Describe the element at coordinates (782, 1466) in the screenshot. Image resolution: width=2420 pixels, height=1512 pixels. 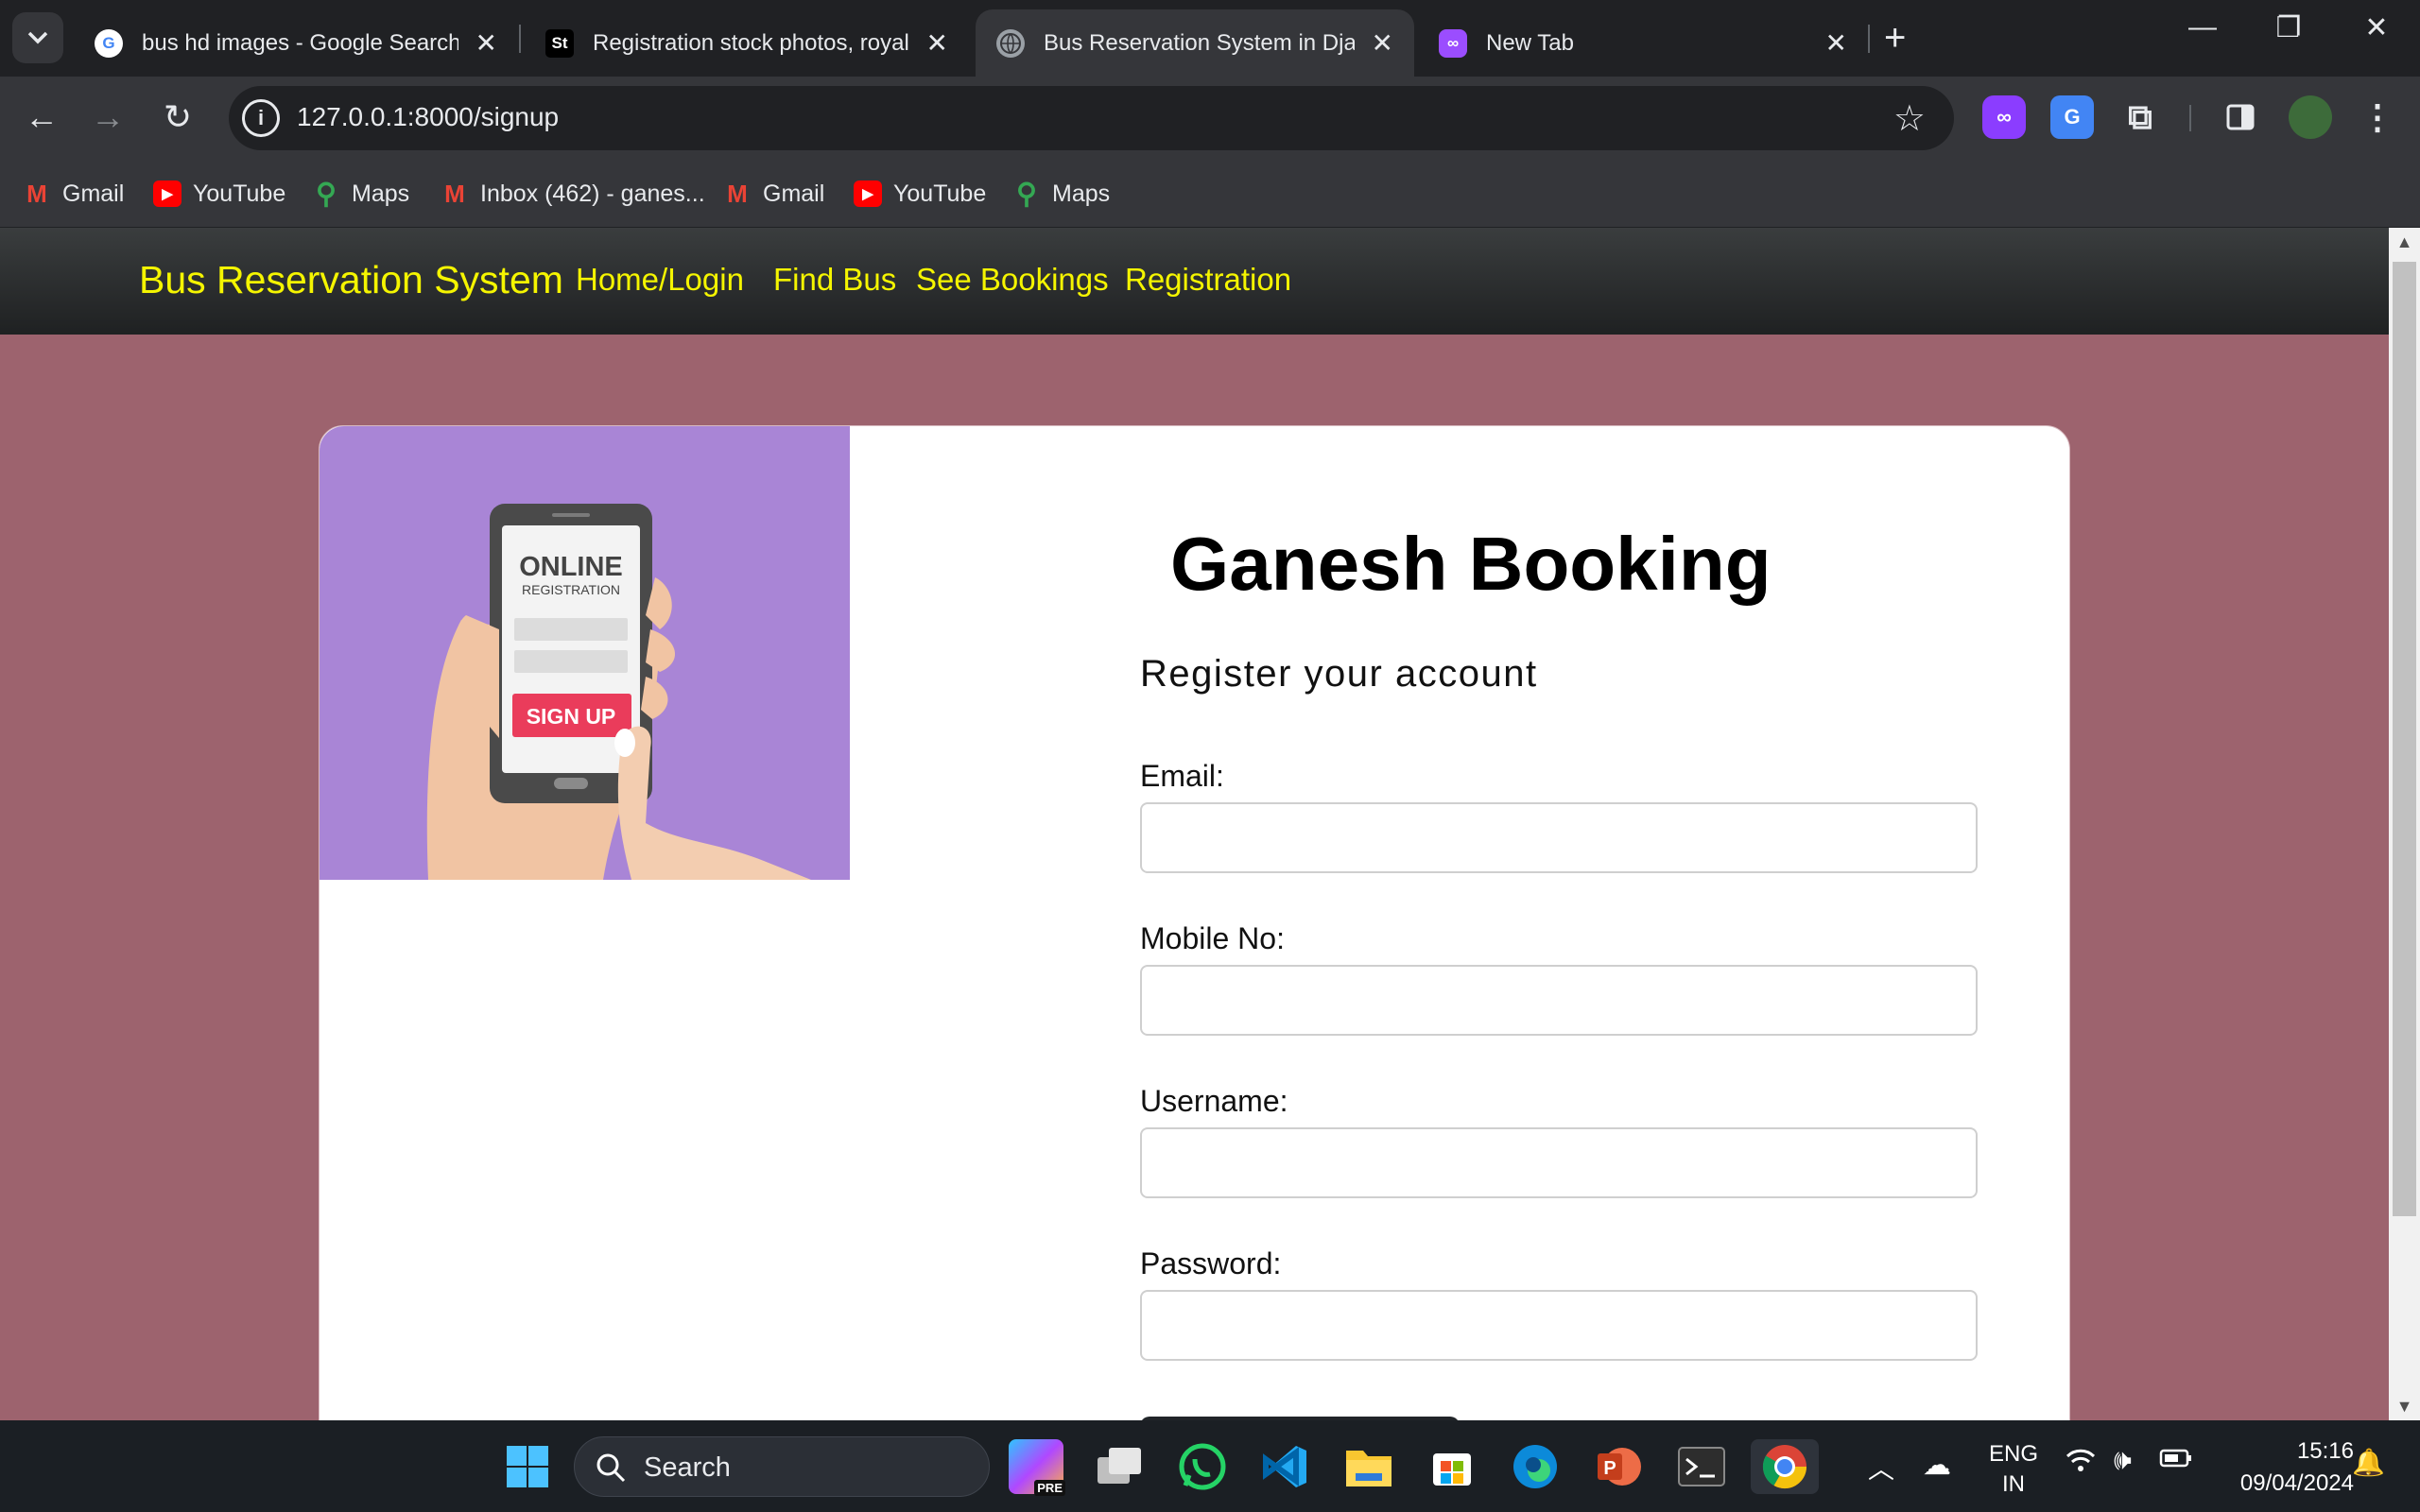
I see `taskbar-search: Search` at that location.